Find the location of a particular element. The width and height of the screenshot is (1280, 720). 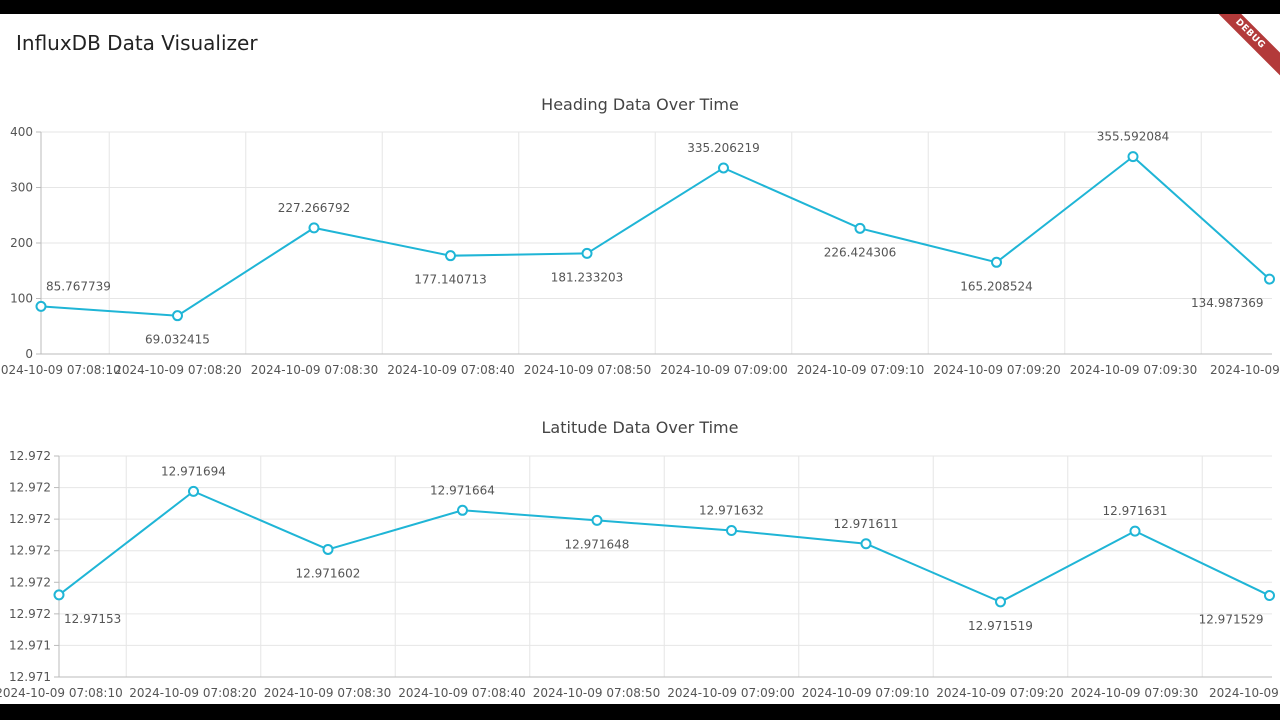

debug-banner: DEBUG is located at coordinates (1240, 48).